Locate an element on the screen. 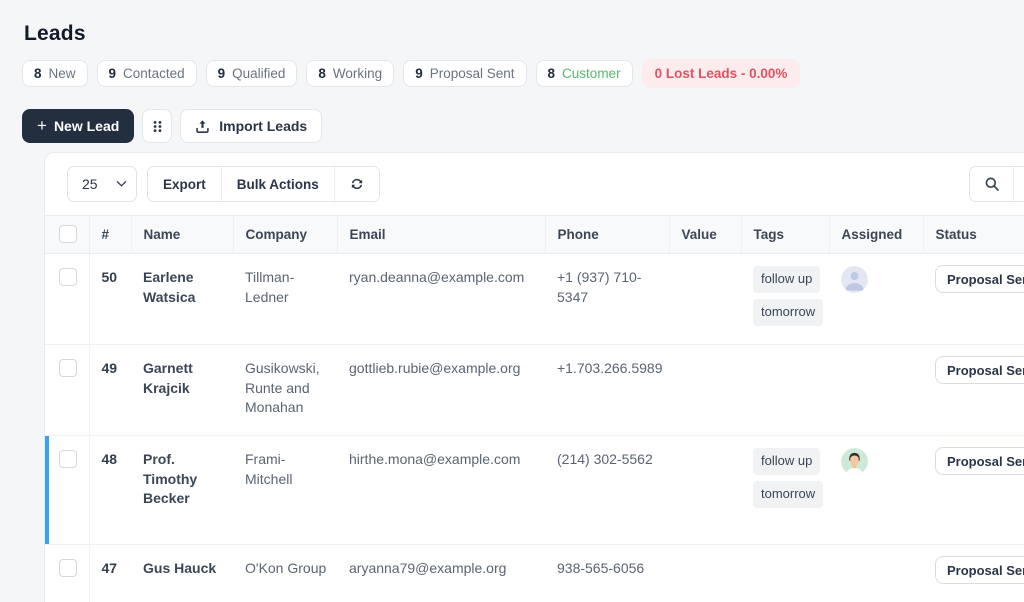 The width and height of the screenshot is (1024, 602). lead-number: 50 is located at coordinates (110, 299).